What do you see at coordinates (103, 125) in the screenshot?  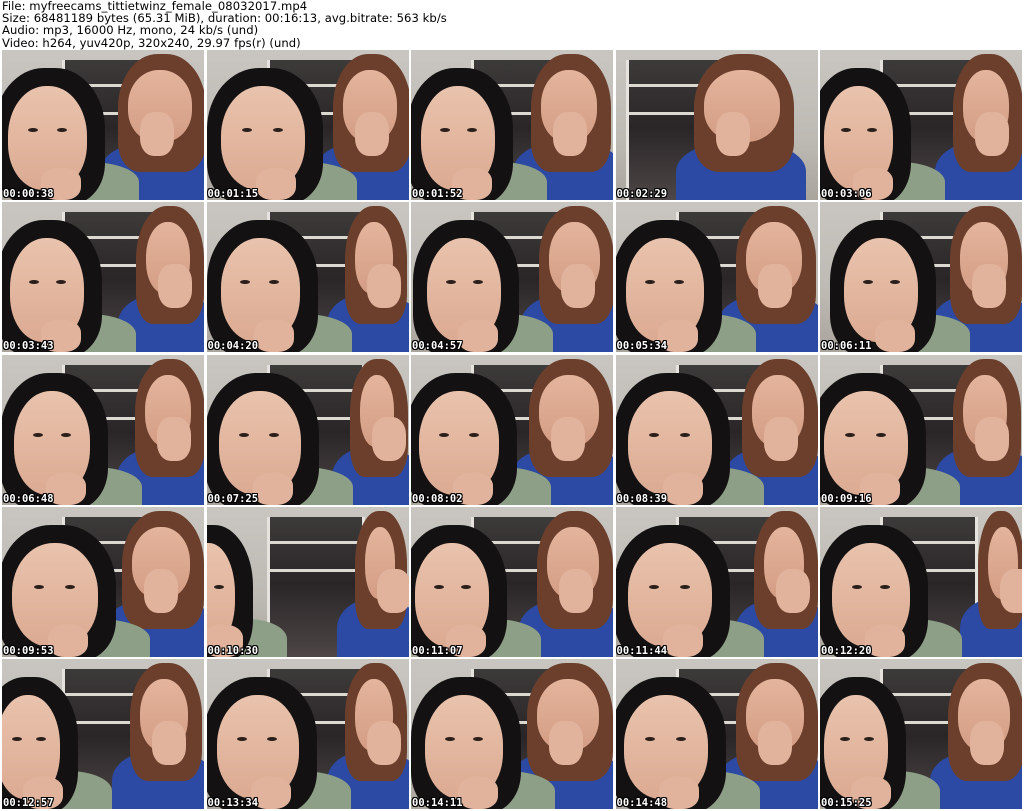 I see `video-thumbnail: 00:00:38` at bounding box center [103, 125].